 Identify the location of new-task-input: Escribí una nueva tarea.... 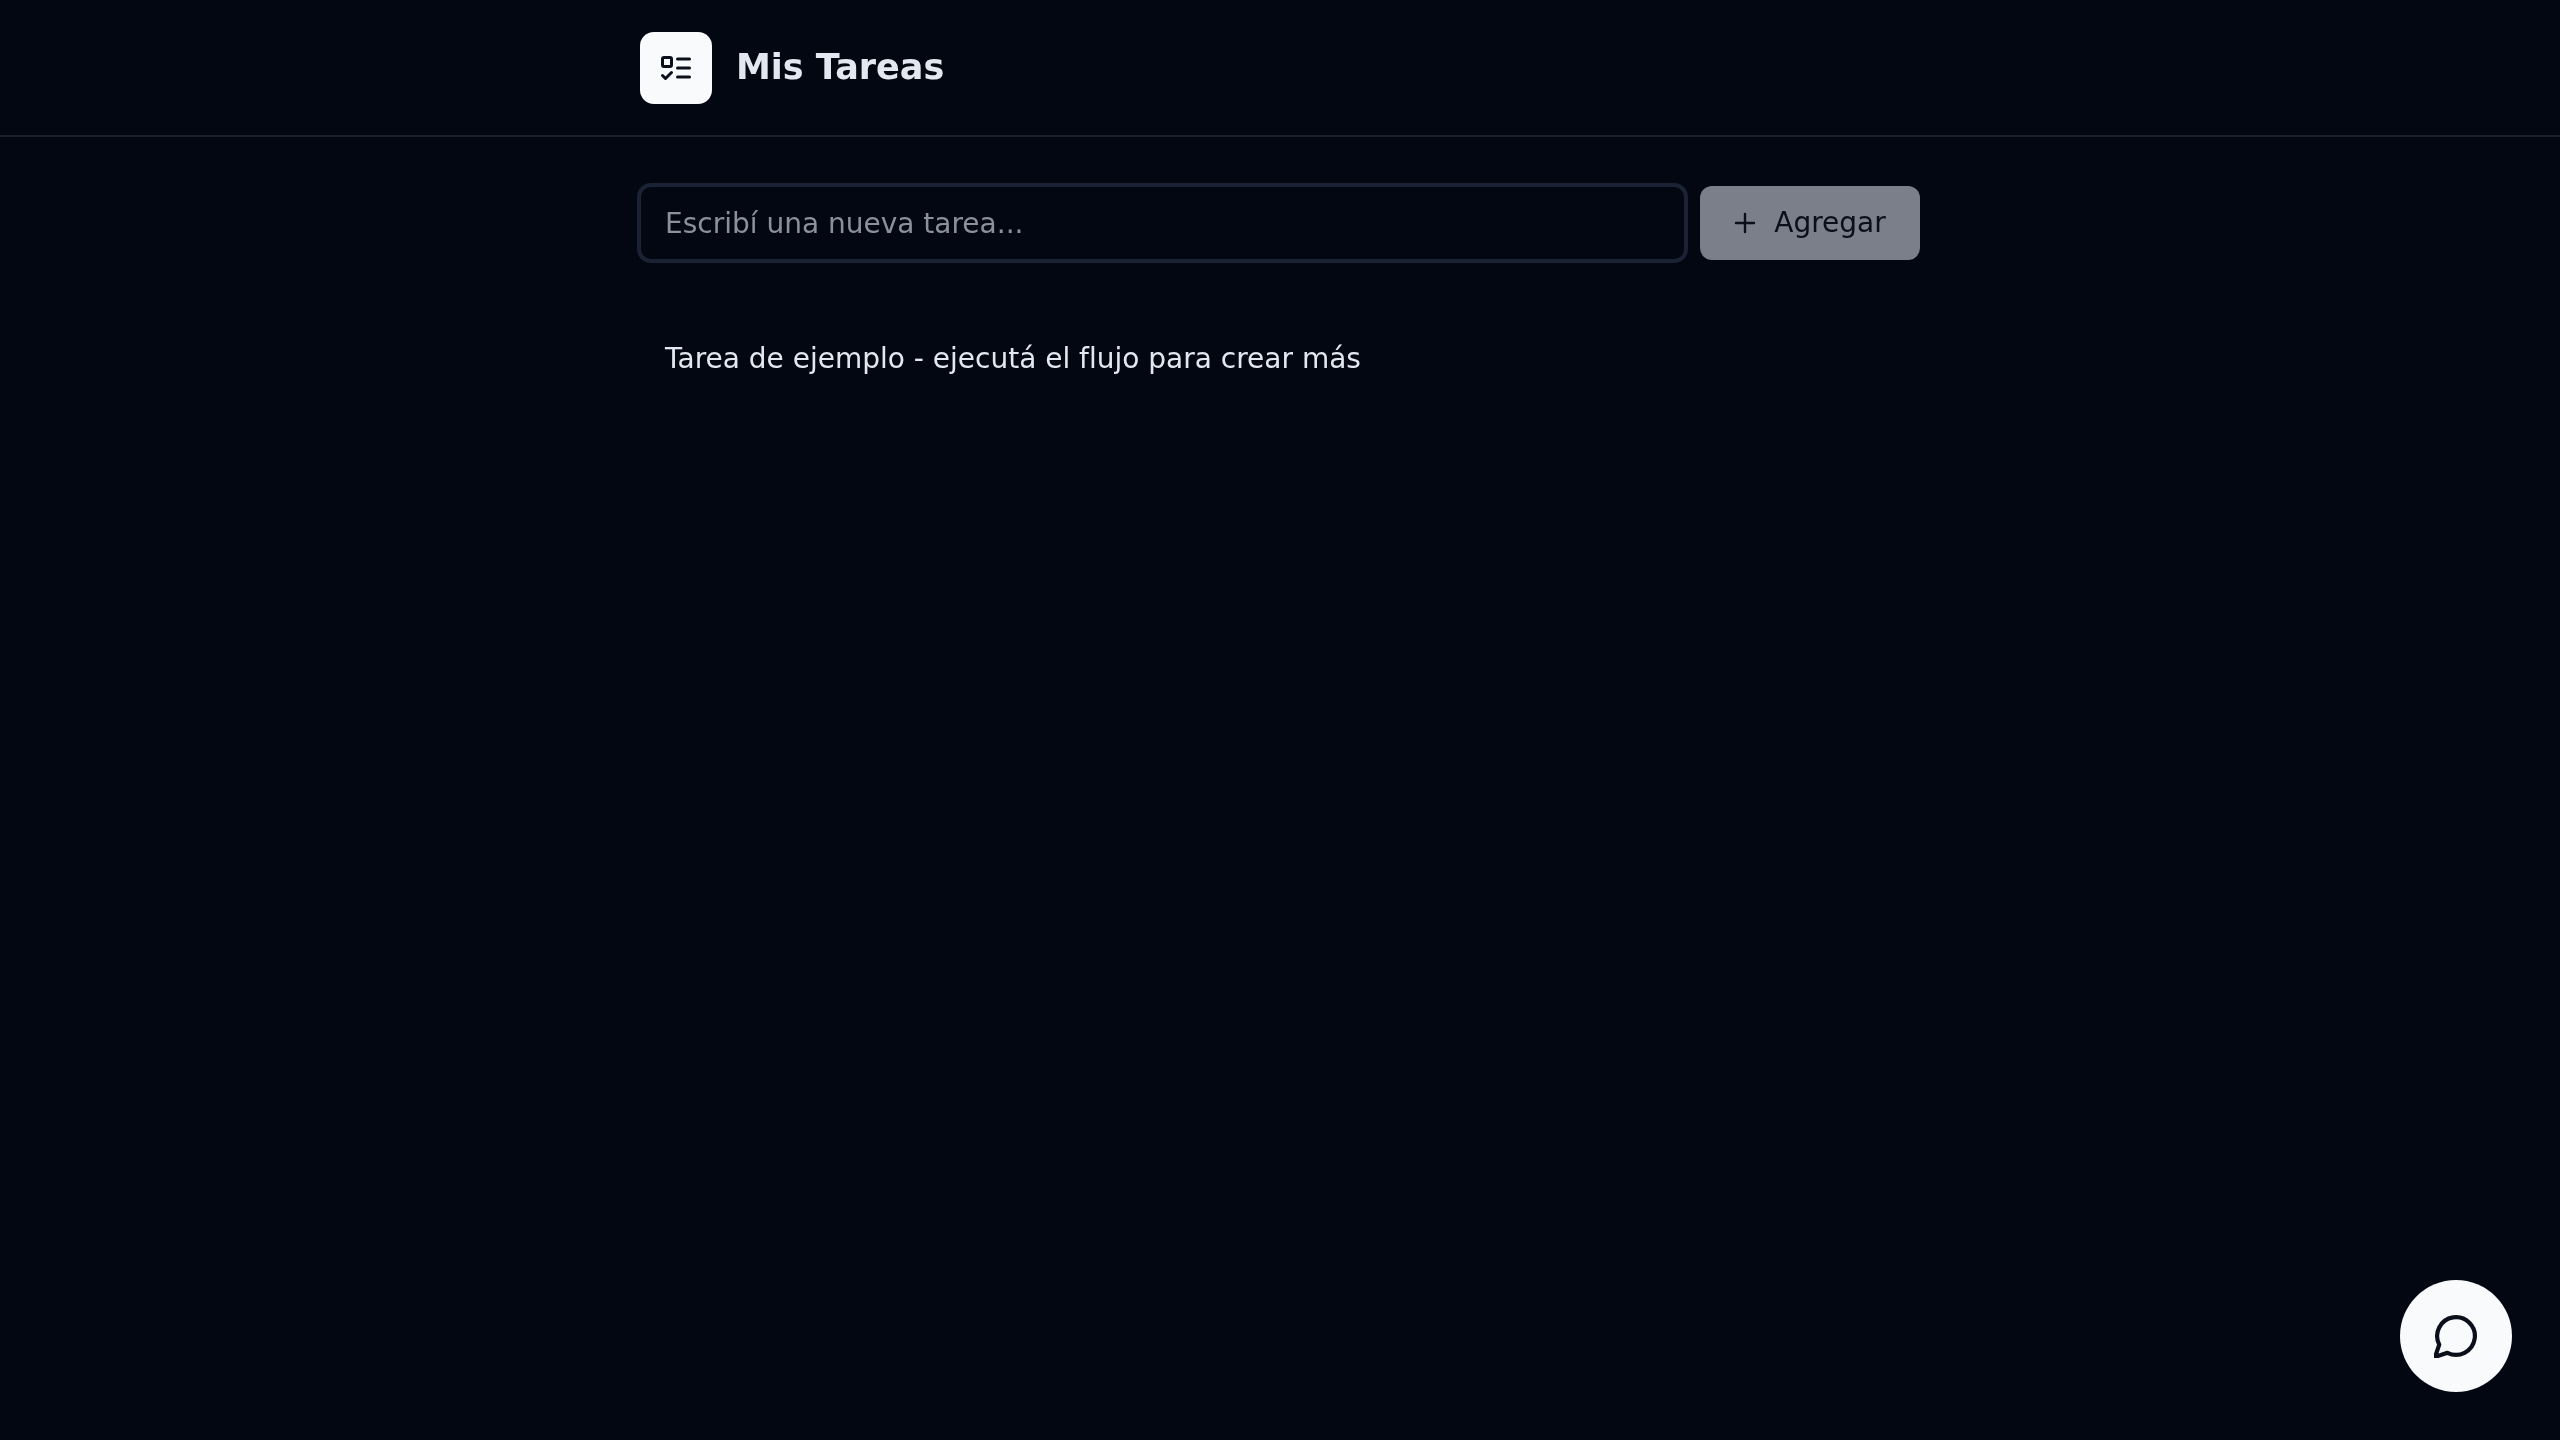
(1162, 223).